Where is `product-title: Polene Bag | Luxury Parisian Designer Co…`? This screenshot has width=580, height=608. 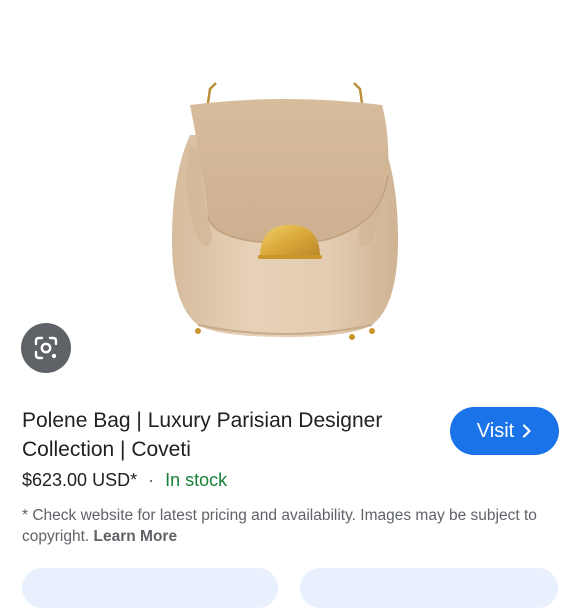 product-title: Polene Bag | Luxury Parisian Designer Co… is located at coordinates (224, 435).